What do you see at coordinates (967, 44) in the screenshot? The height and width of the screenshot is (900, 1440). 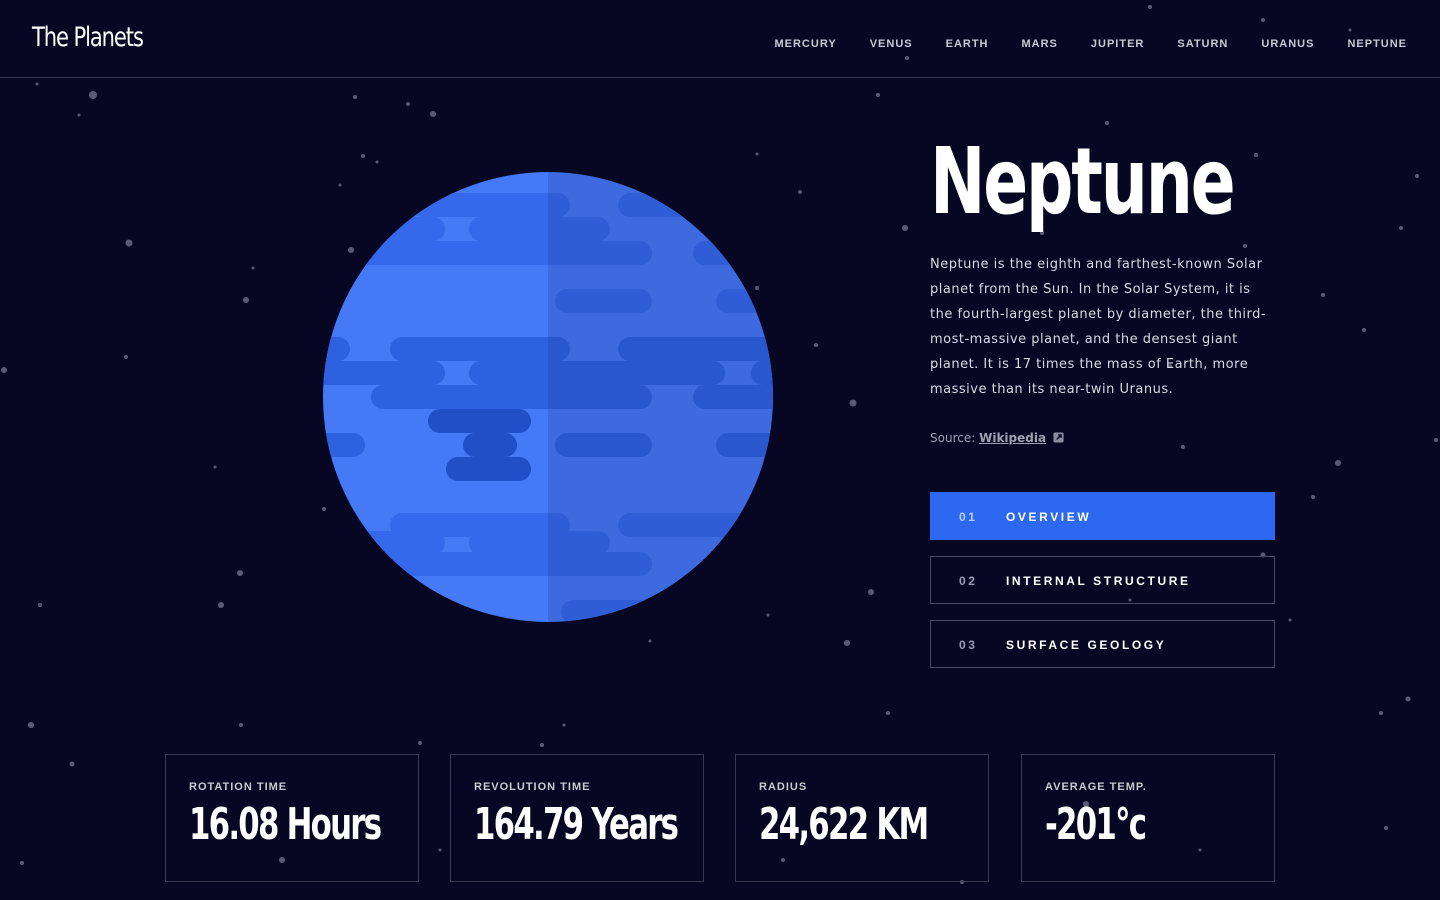 I see `nav-item-earth: EARTH` at bounding box center [967, 44].